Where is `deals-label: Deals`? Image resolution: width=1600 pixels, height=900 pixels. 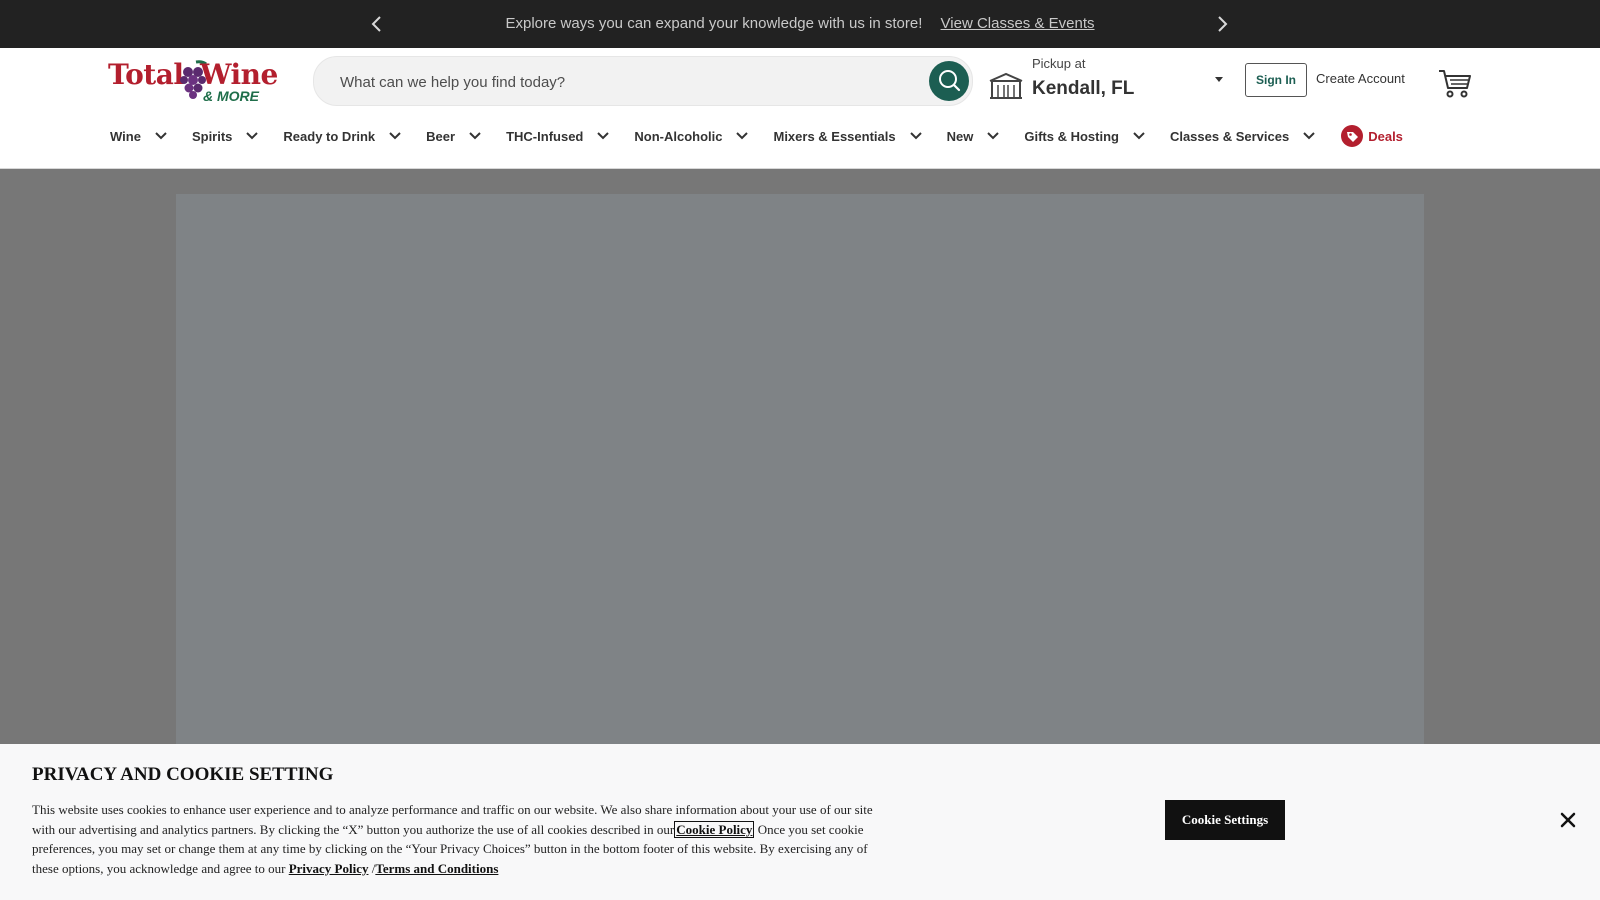
deals-label: Deals is located at coordinates (1385, 136).